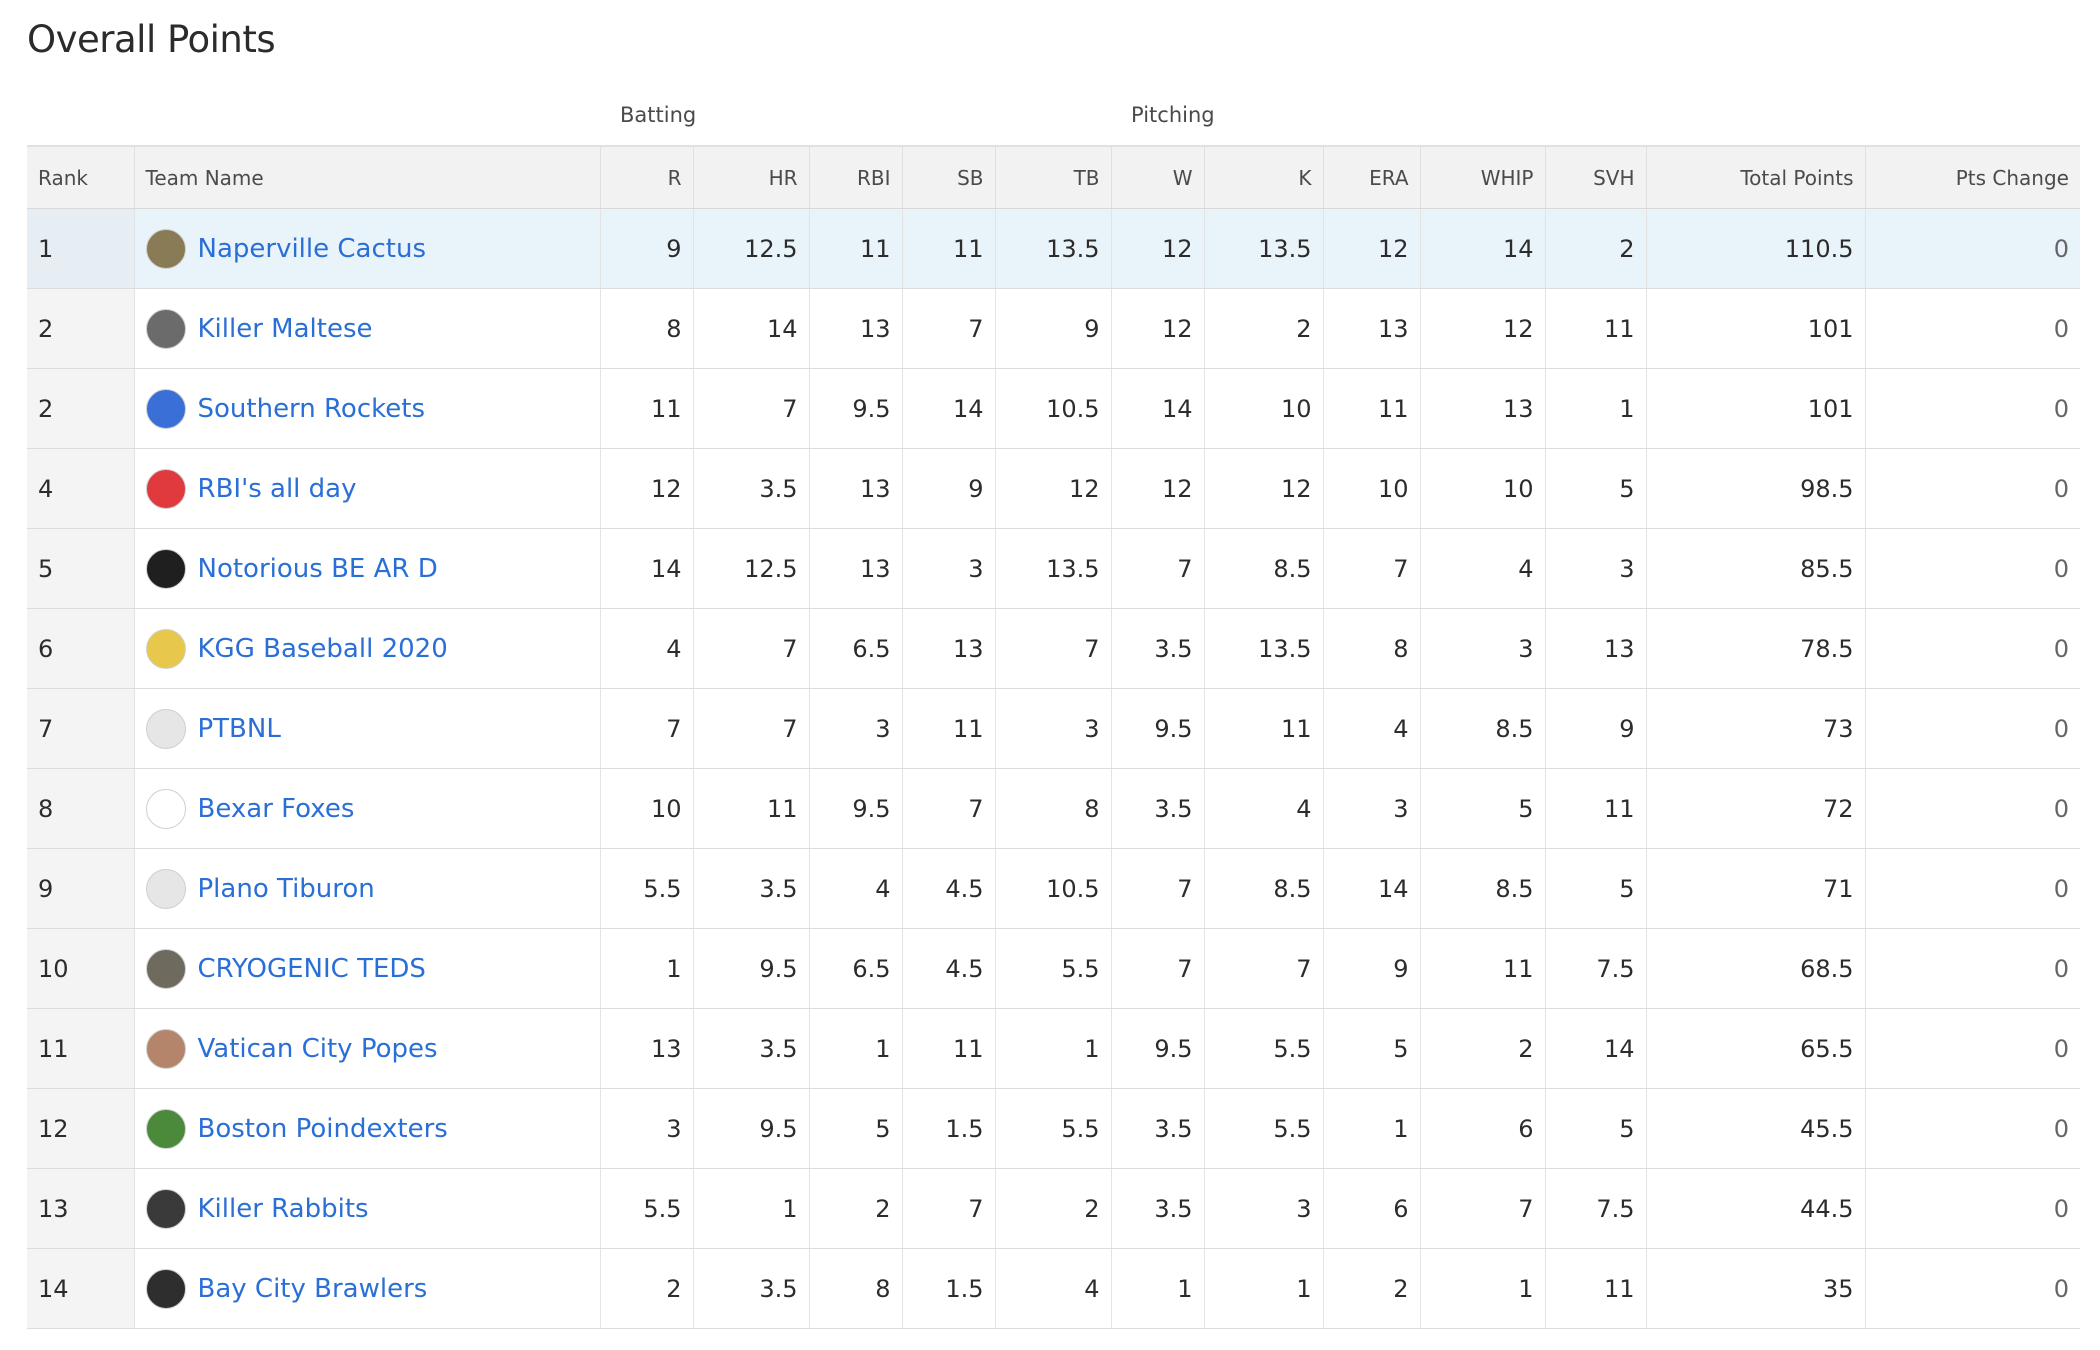 The height and width of the screenshot is (1350, 2100). Describe the element at coordinates (1052, 568) in the screenshot. I see `stat-cell-tb: 13.5` at that location.